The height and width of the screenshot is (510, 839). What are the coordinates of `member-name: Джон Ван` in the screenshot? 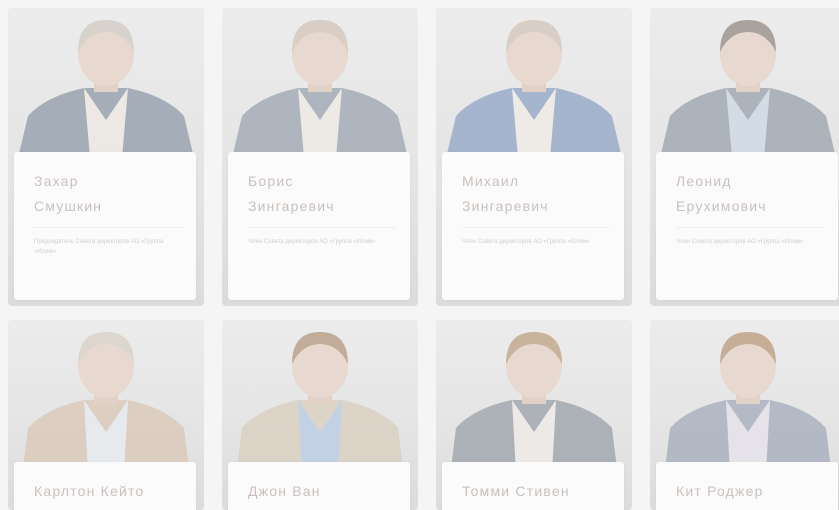 It's located at (284, 491).